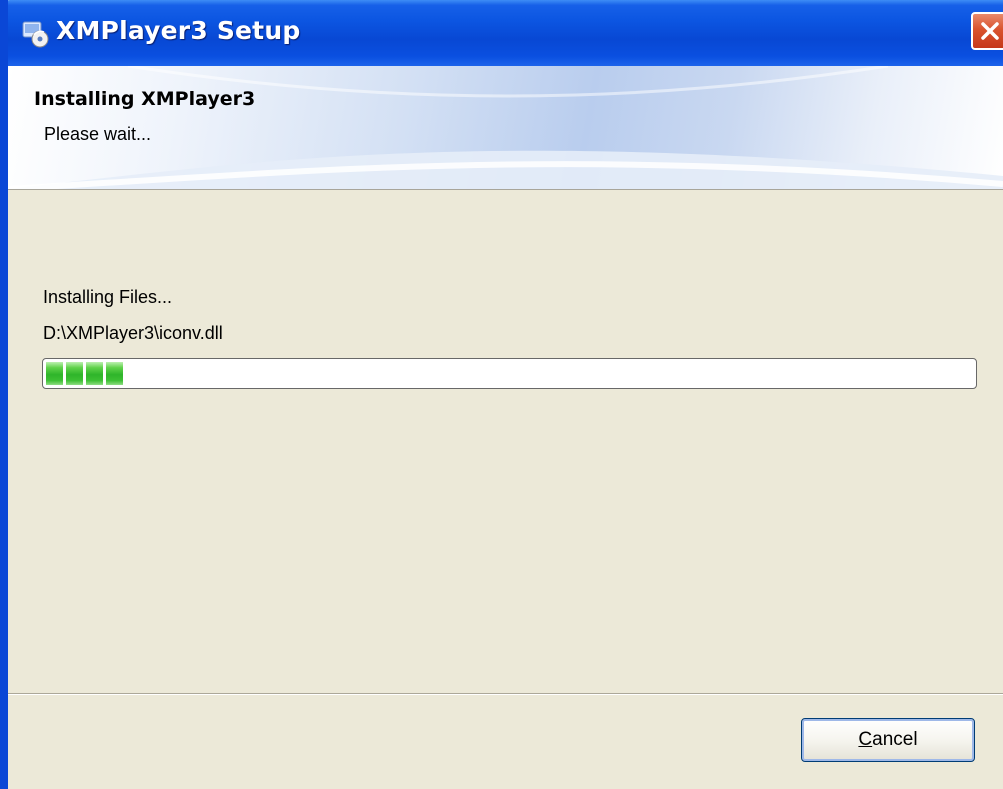  I want to click on cancel-button-label: Cancel, so click(888, 739).